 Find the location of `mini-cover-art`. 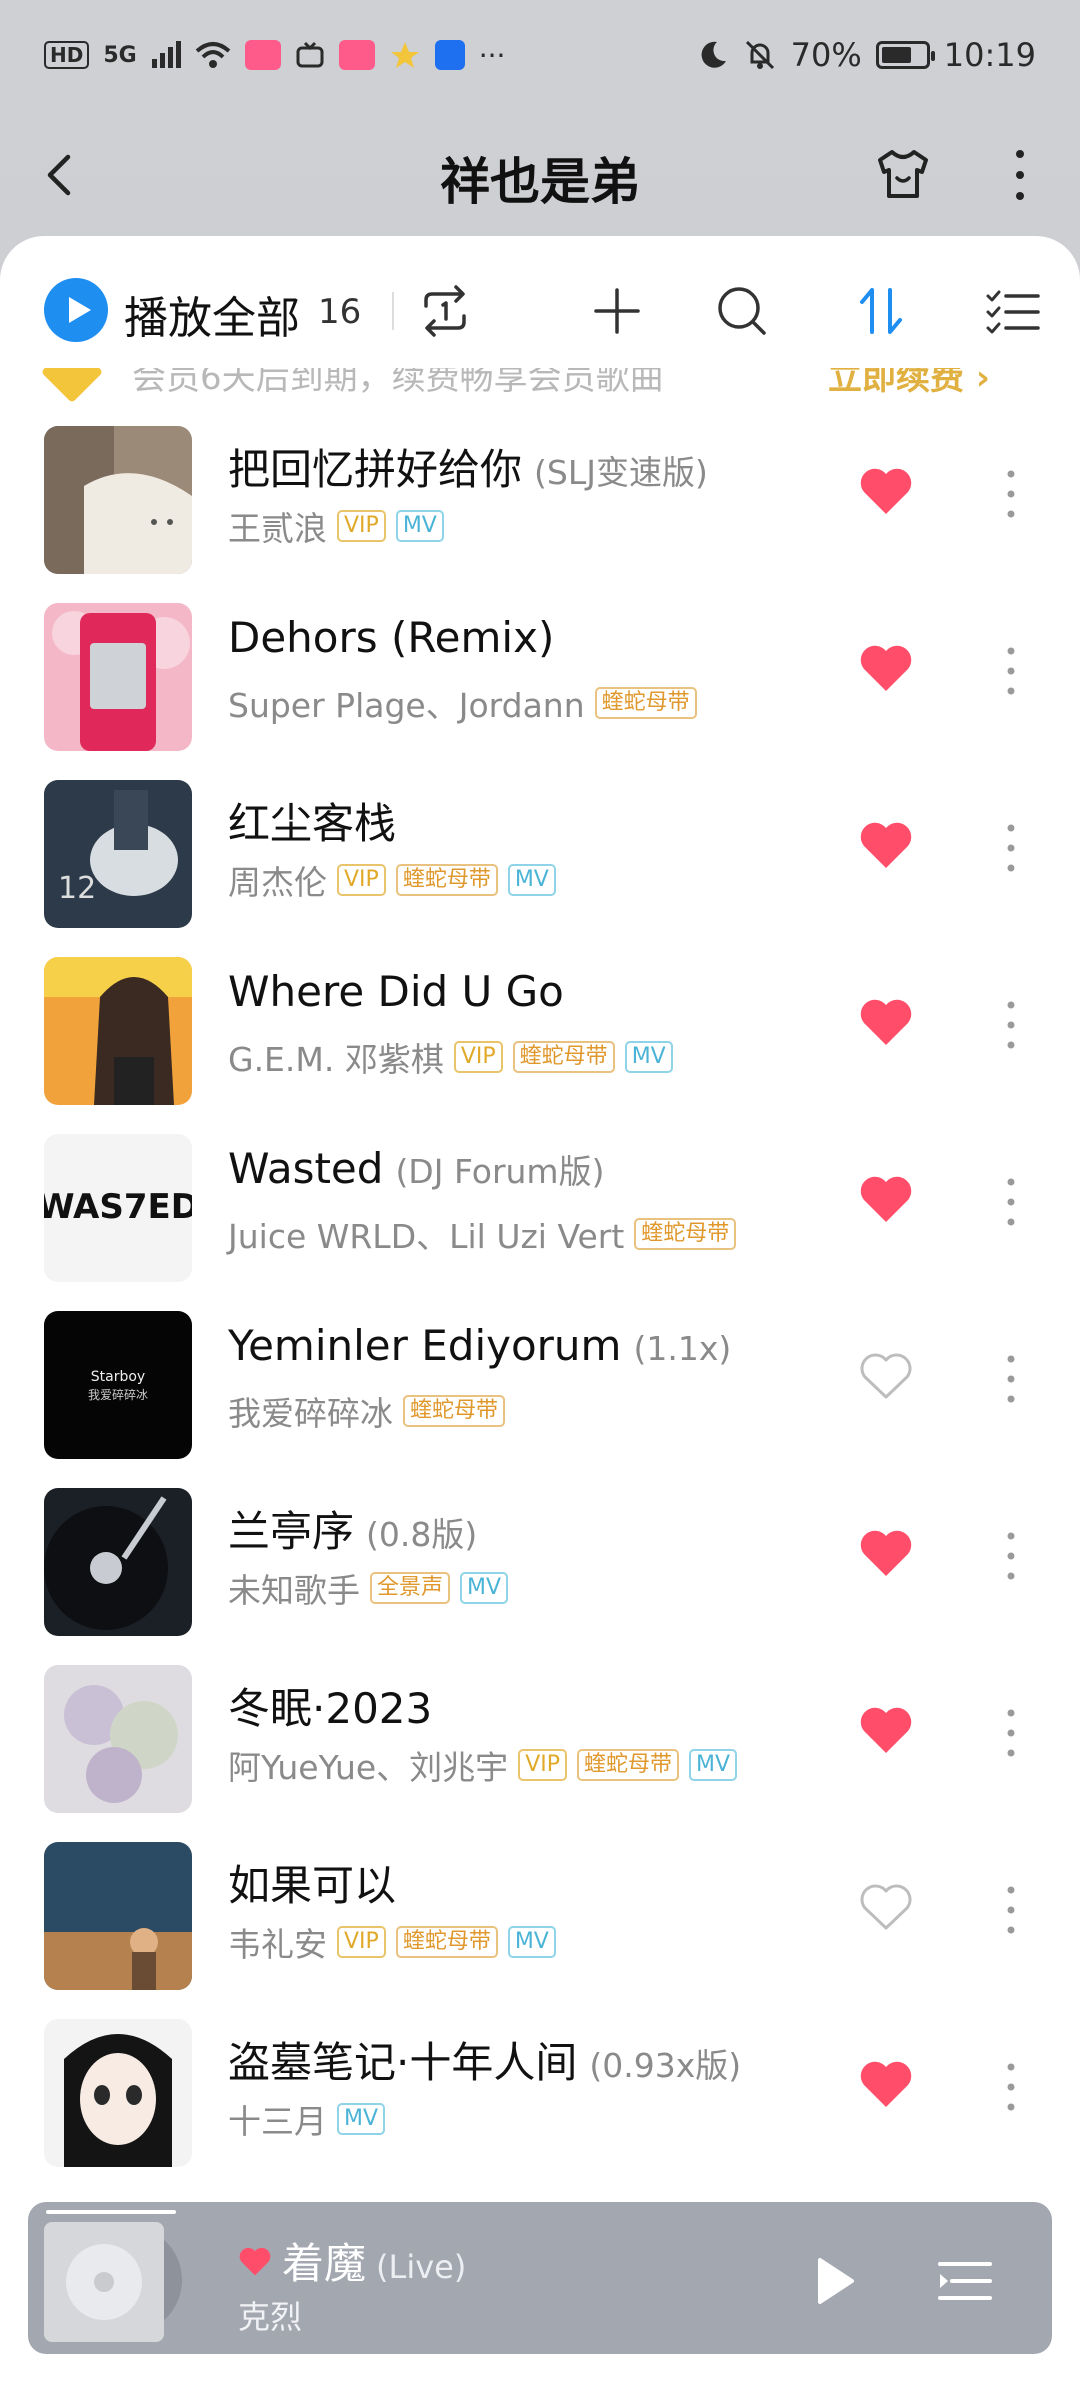

mini-cover-art is located at coordinates (104, 2282).